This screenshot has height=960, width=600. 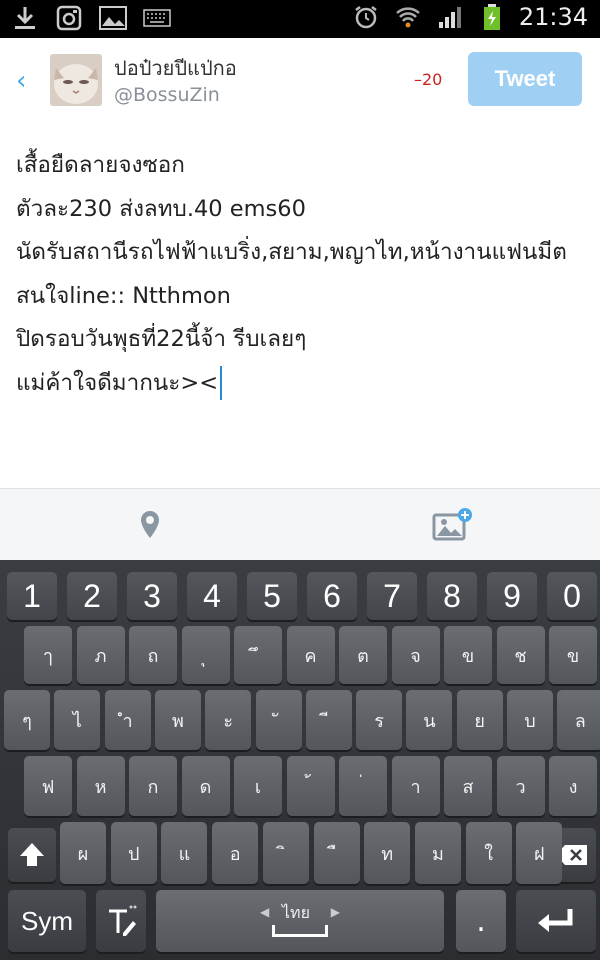 I want to click on thai-char-key-label: ก, so click(x=153, y=787).